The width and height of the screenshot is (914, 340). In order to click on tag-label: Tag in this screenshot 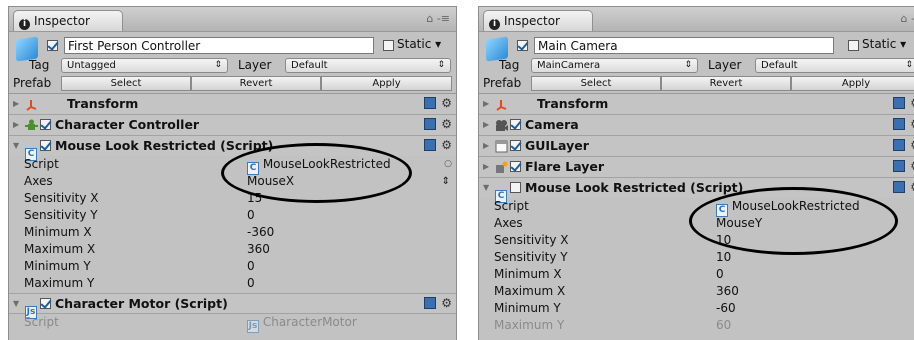, I will do `click(39, 65)`.